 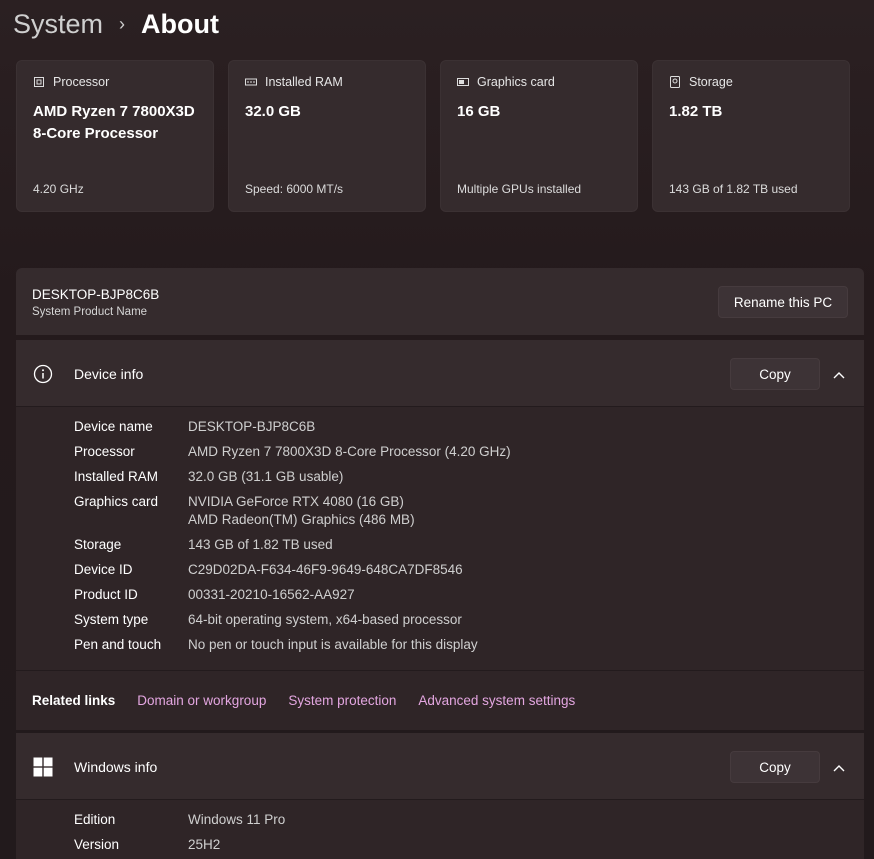 I want to click on storage-sub: 143 GB of 1.82 TB used, so click(x=733, y=189).